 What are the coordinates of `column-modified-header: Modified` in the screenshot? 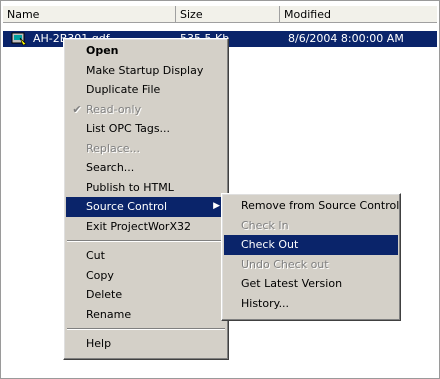 It's located at (358, 14).